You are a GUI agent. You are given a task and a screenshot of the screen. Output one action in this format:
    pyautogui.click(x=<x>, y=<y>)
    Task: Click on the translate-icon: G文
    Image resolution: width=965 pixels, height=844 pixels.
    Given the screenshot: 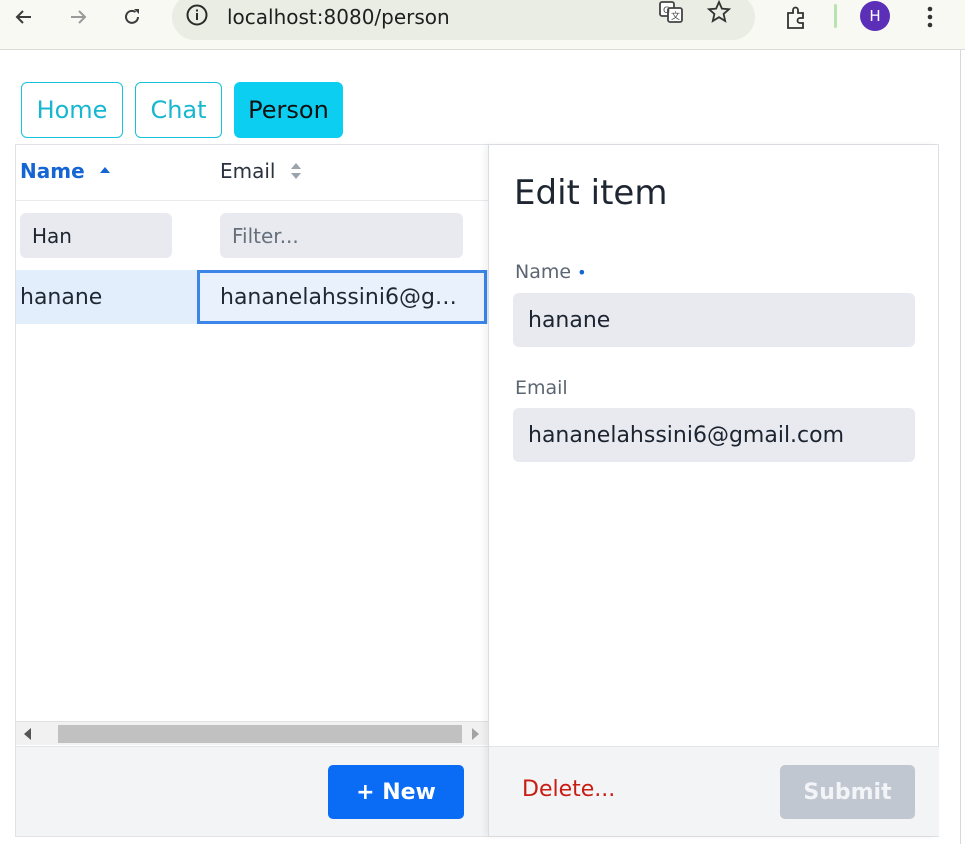 What is the action you would take?
    pyautogui.click(x=671, y=13)
    